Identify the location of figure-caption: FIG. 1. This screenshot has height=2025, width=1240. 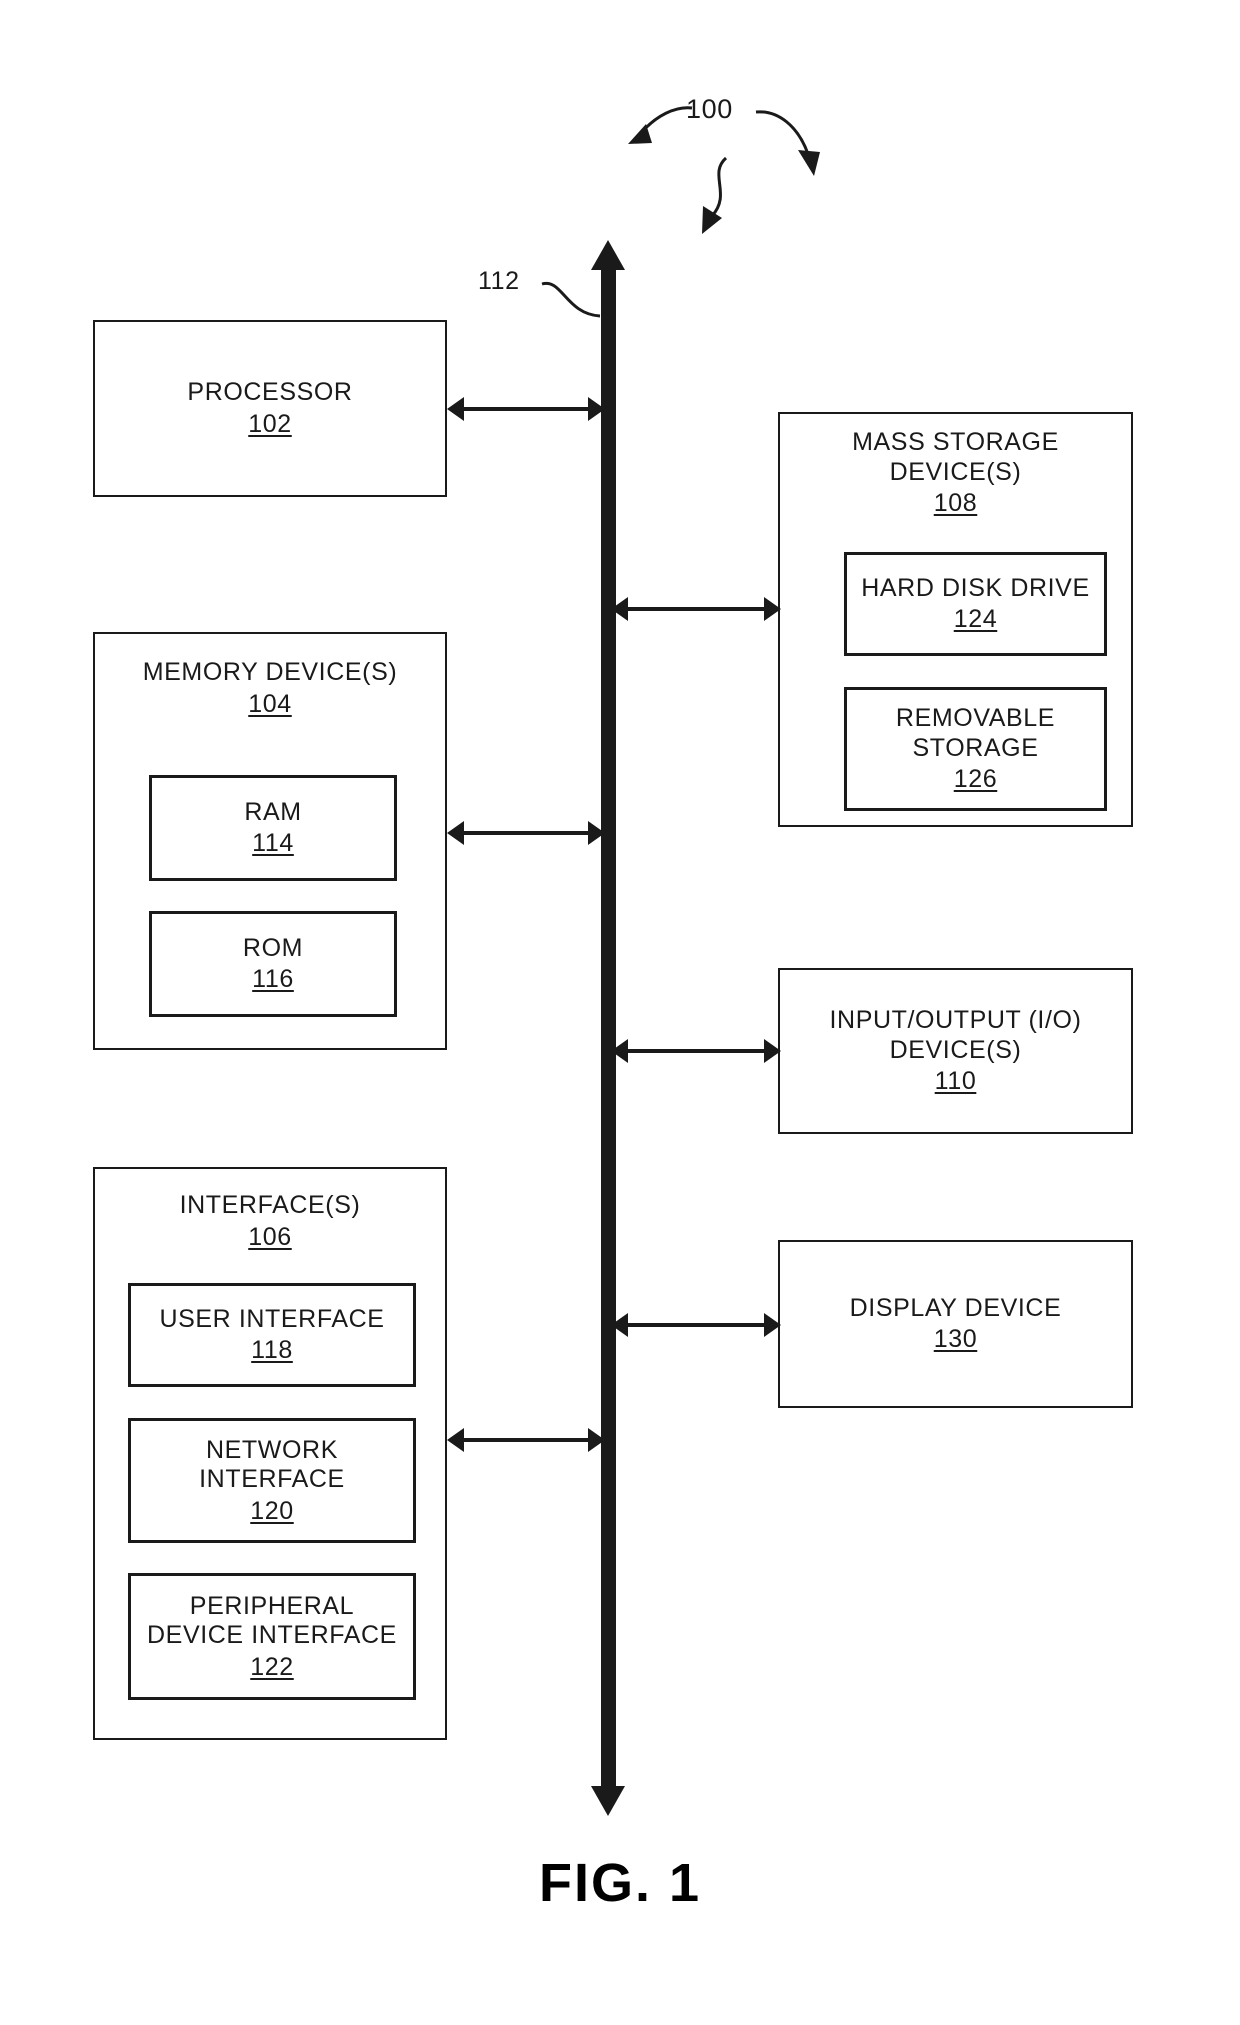
(620, 1883).